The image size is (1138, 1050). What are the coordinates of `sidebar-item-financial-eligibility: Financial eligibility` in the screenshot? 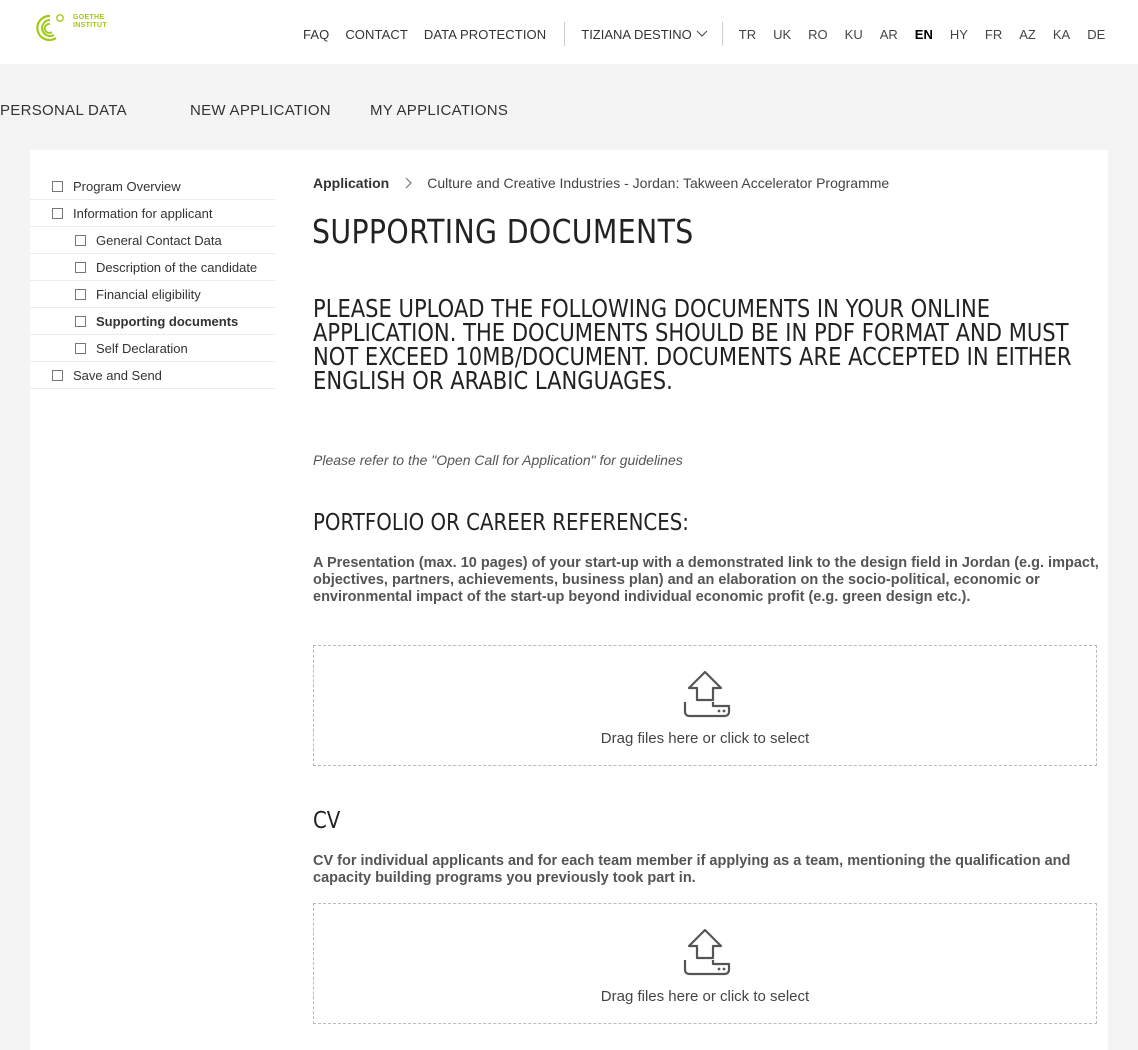 It's located at (152, 294).